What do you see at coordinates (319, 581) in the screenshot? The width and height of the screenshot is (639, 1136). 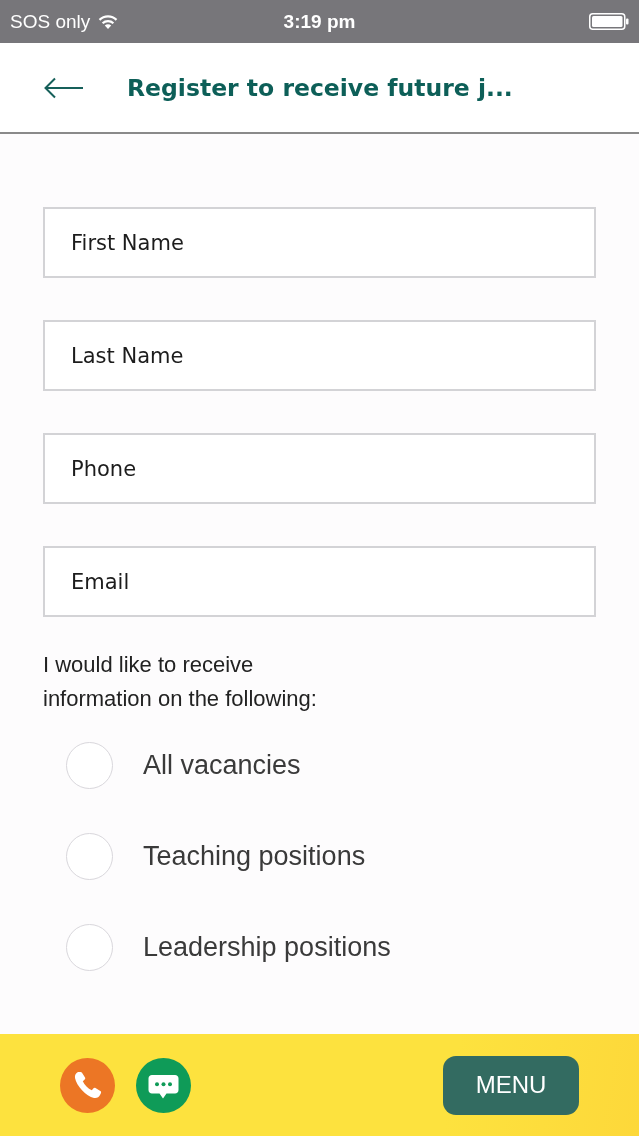 I see `input-field: Email` at bounding box center [319, 581].